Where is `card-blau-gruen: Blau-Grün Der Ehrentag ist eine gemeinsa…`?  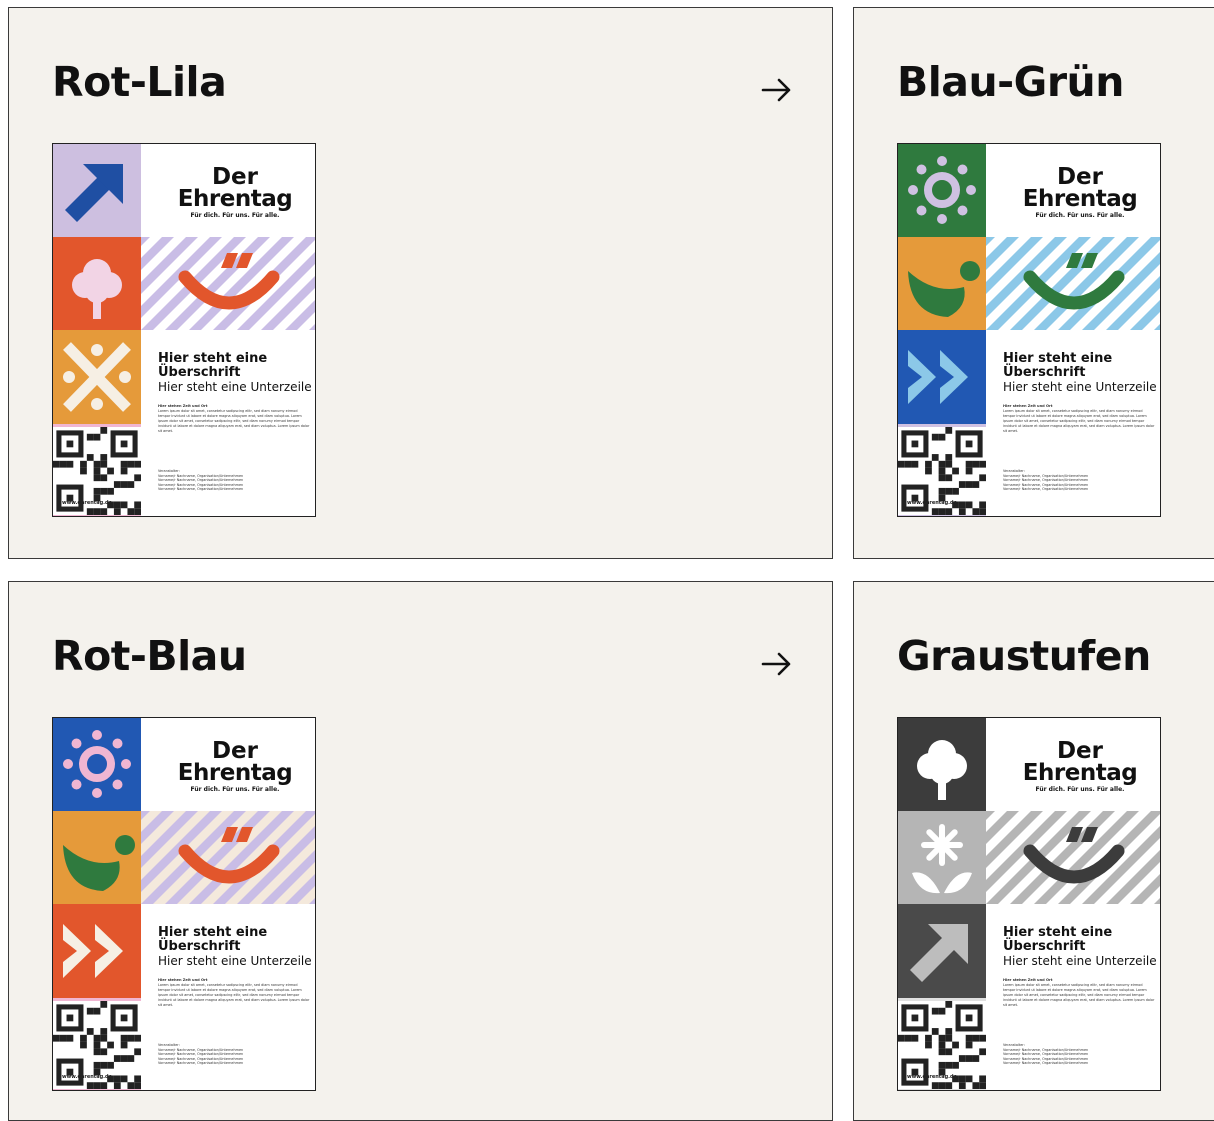 card-blau-gruen: Blau-Grün Der Ehrentag ist eine gemeinsa… is located at coordinates (1033, 283).